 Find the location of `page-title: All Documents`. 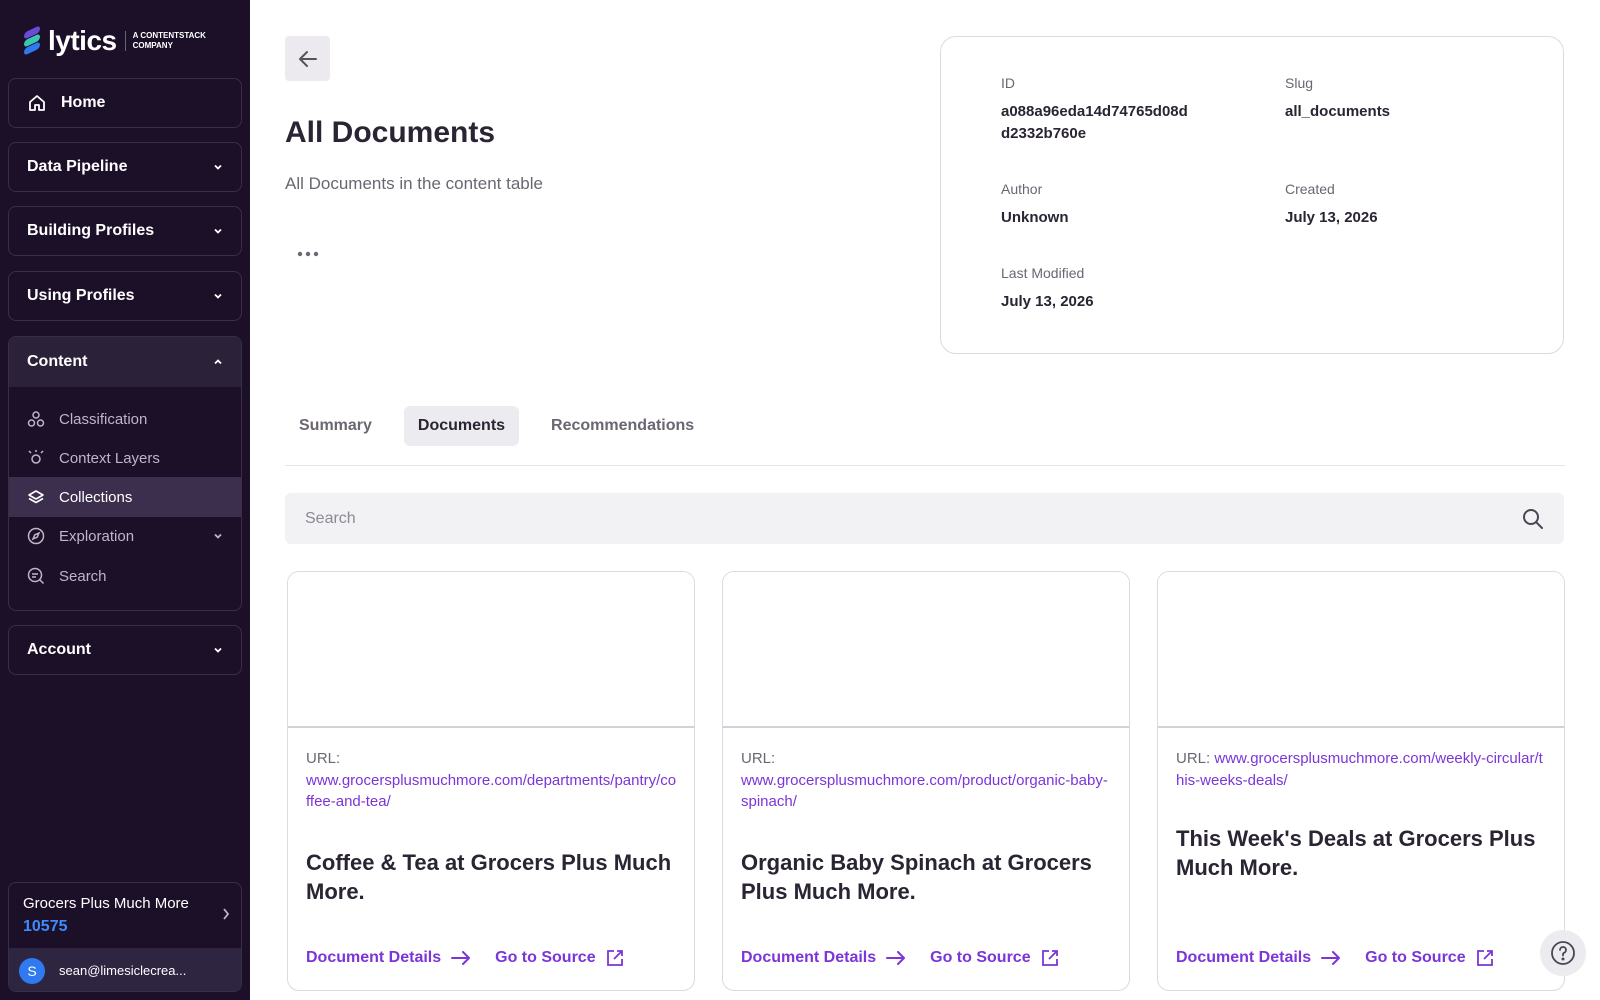

page-title: All Documents is located at coordinates (390, 132).